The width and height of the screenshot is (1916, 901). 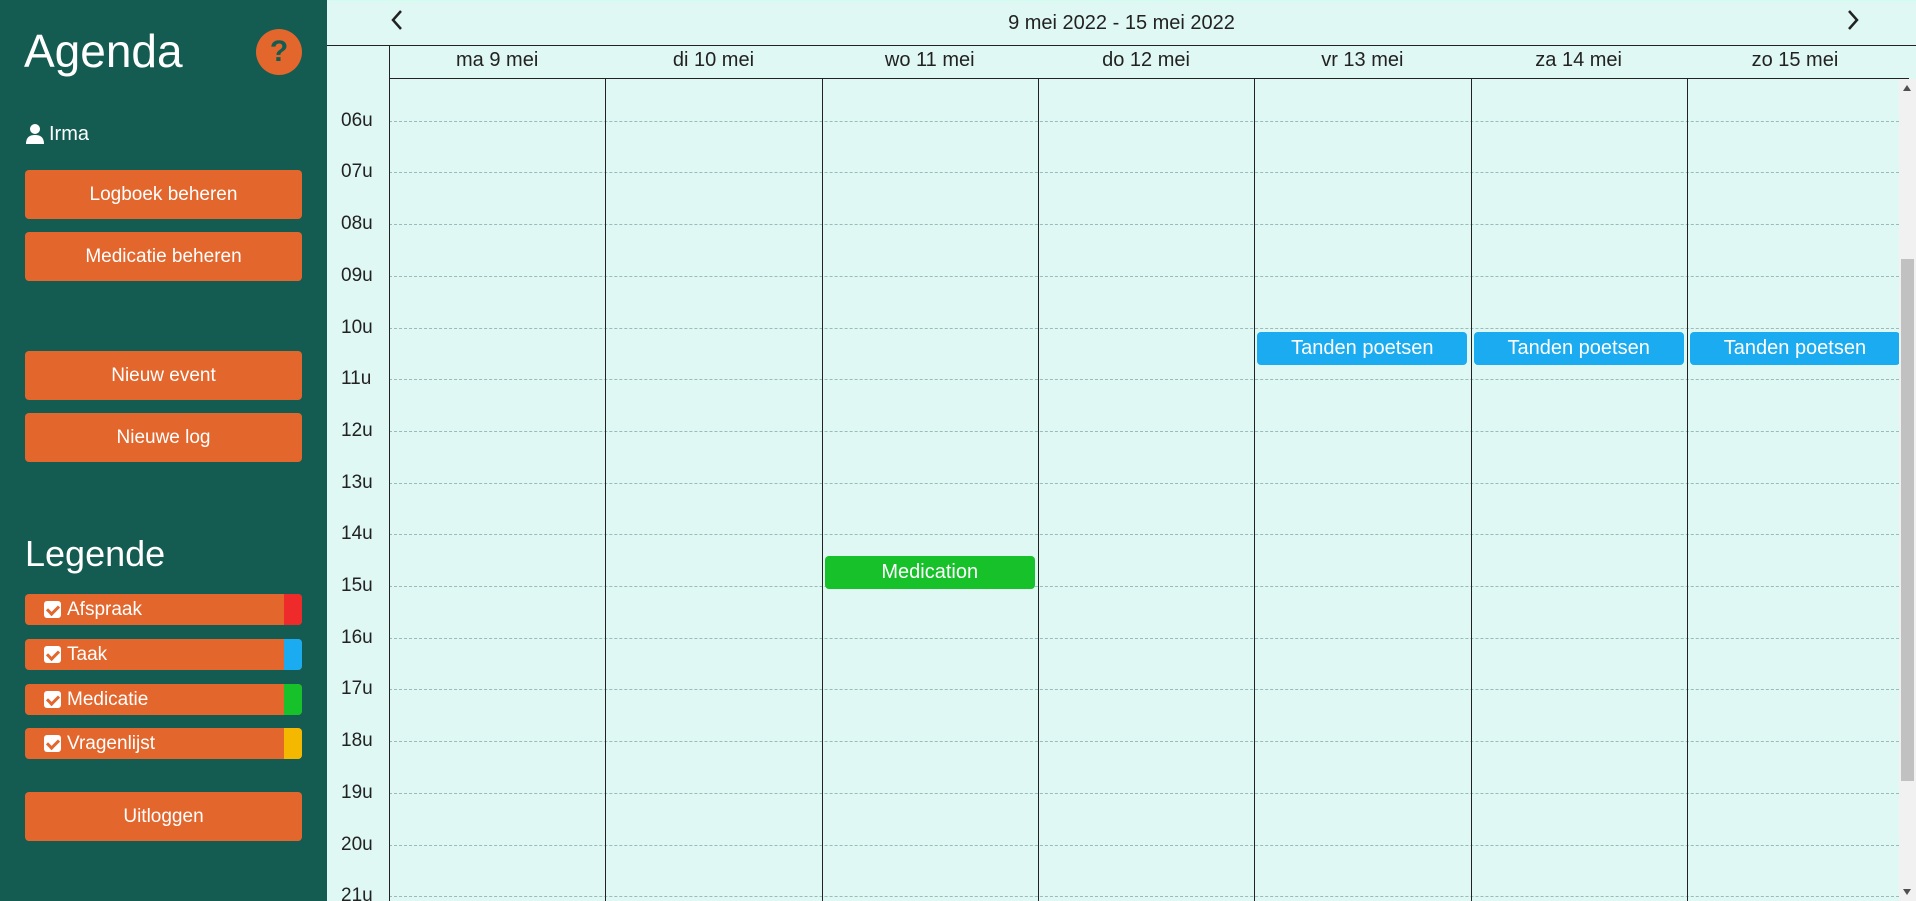 What do you see at coordinates (356, 379) in the screenshot?
I see `hour-label: 11u` at bounding box center [356, 379].